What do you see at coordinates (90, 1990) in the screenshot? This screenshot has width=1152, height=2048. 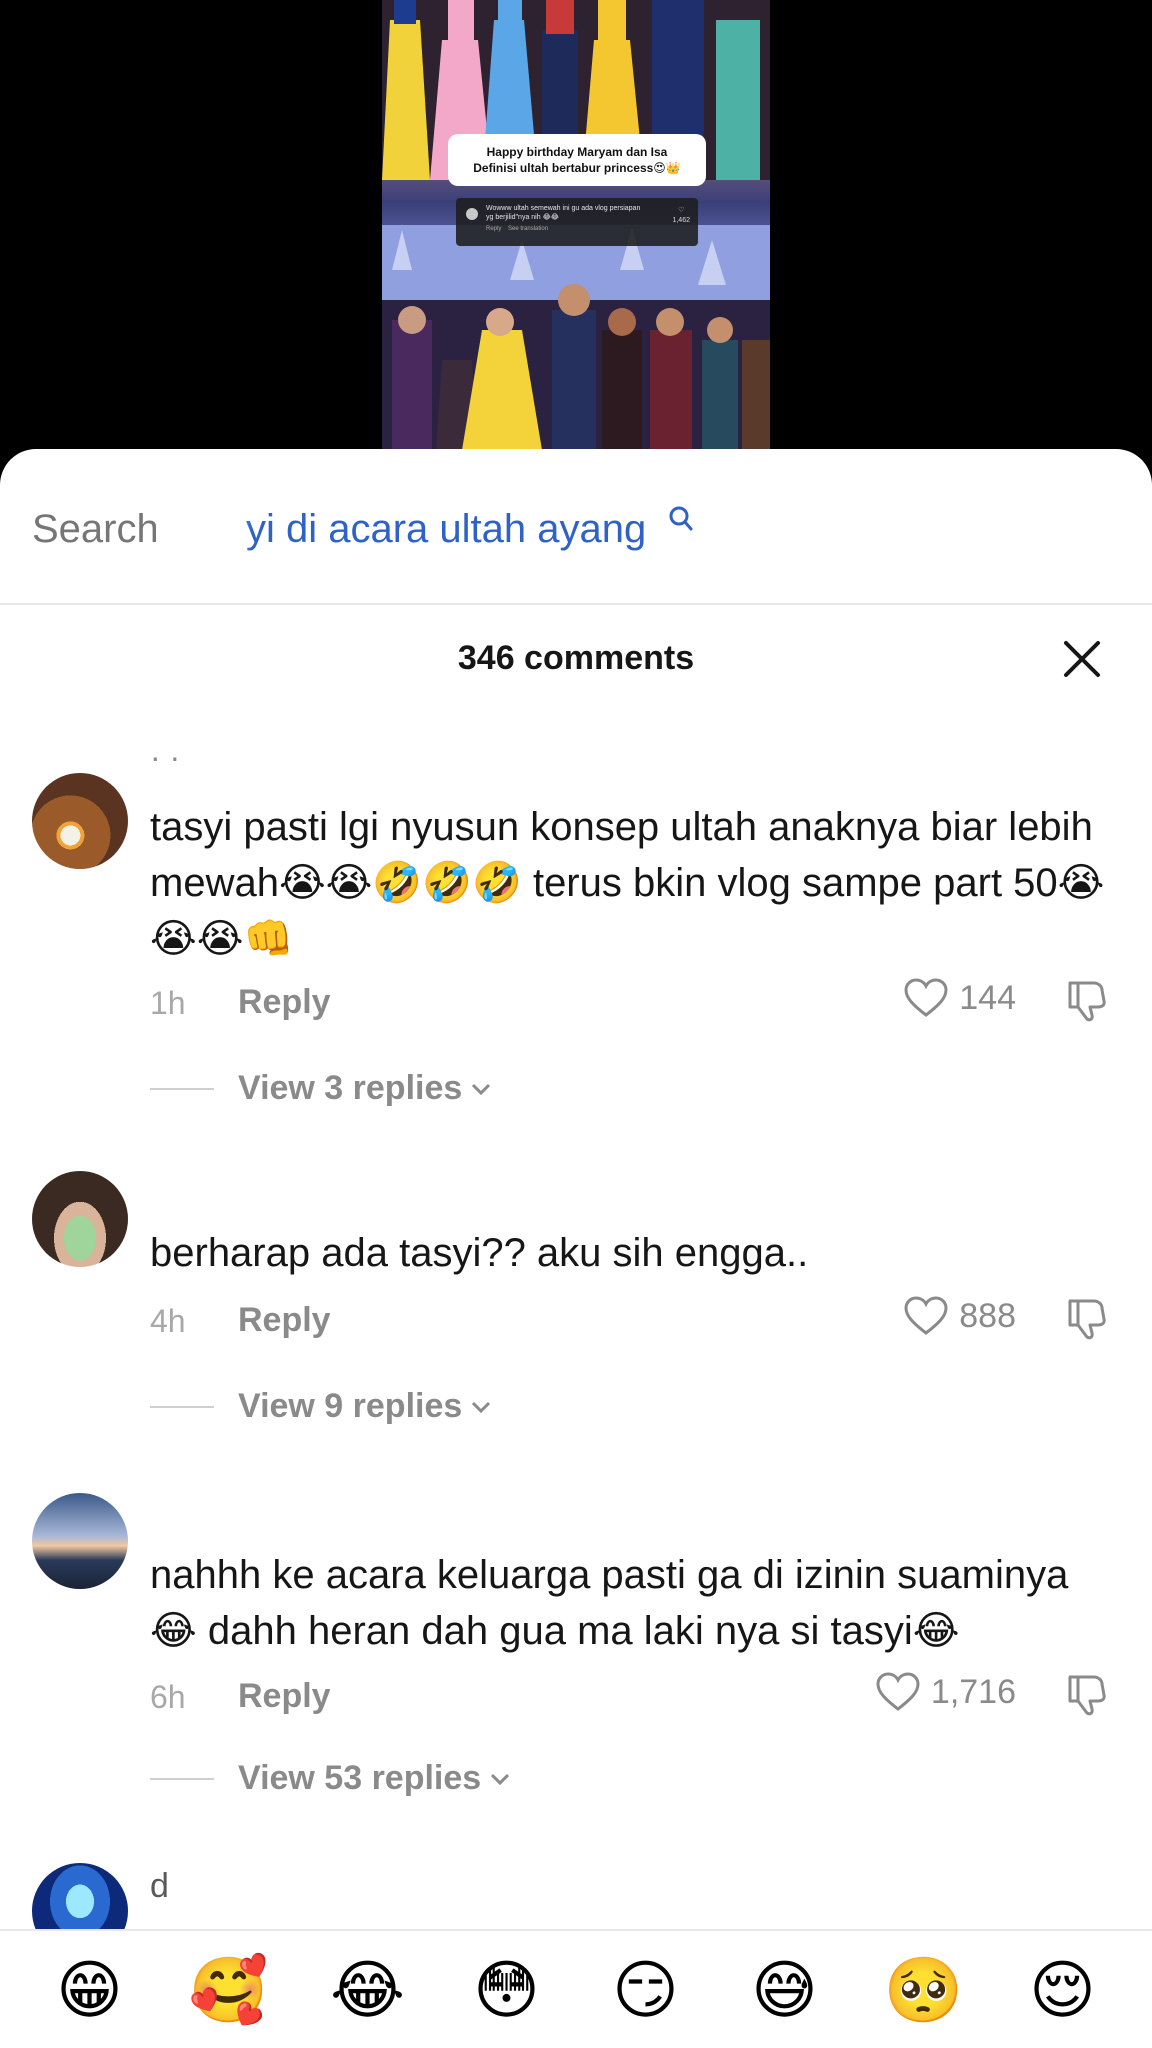 I see `emoji-grin: 😁` at bounding box center [90, 1990].